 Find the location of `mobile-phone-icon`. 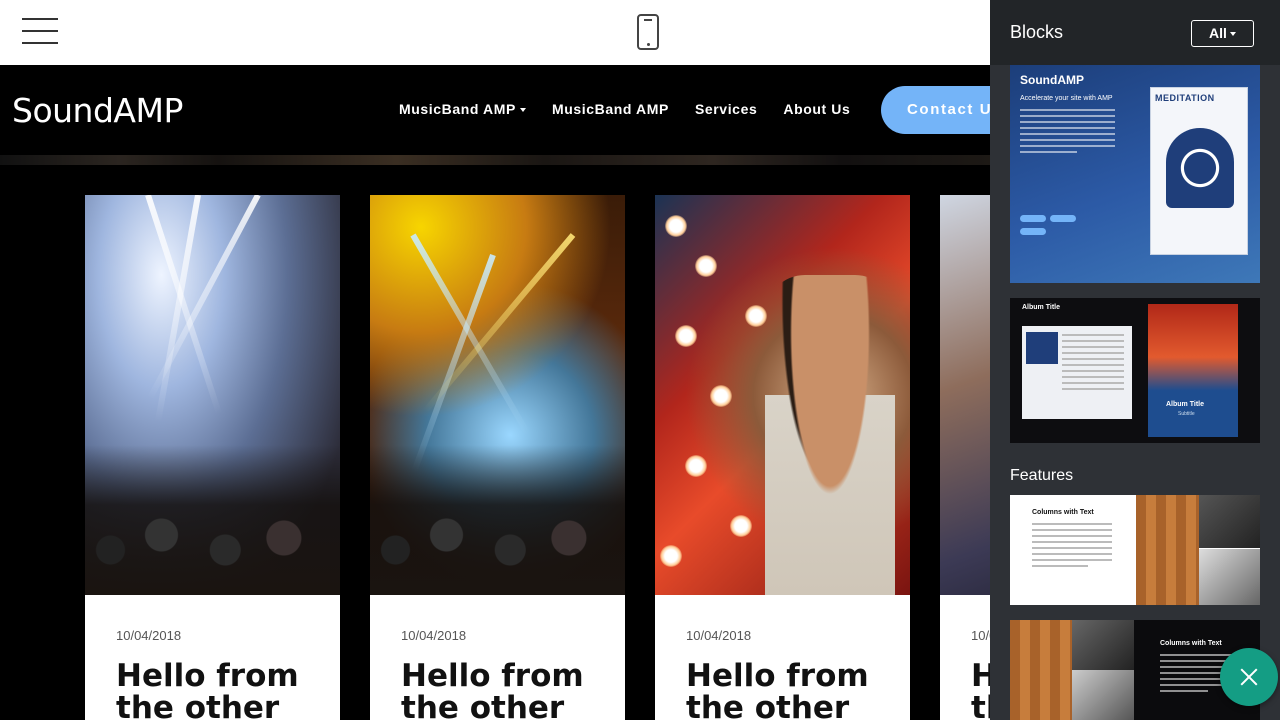

mobile-phone-icon is located at coordinates (648, 32).